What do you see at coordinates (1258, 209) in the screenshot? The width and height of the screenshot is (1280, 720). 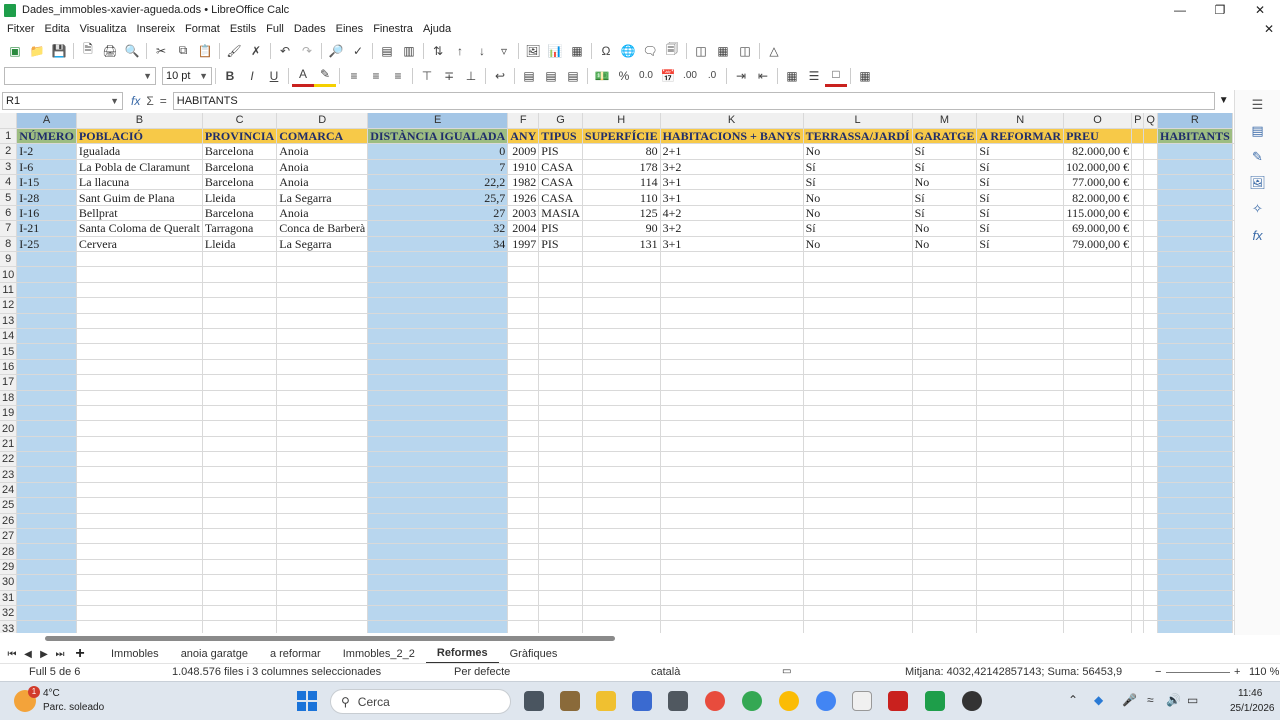 I see `navigator-icon: ✧` at bounding box center [1258, 209].